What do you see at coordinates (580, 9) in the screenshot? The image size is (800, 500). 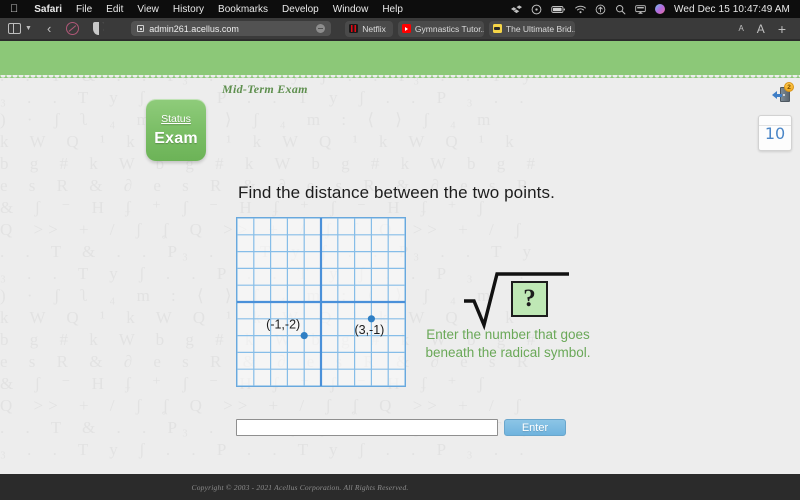 I see `wifi-icon` at bounding box center [580, 9].